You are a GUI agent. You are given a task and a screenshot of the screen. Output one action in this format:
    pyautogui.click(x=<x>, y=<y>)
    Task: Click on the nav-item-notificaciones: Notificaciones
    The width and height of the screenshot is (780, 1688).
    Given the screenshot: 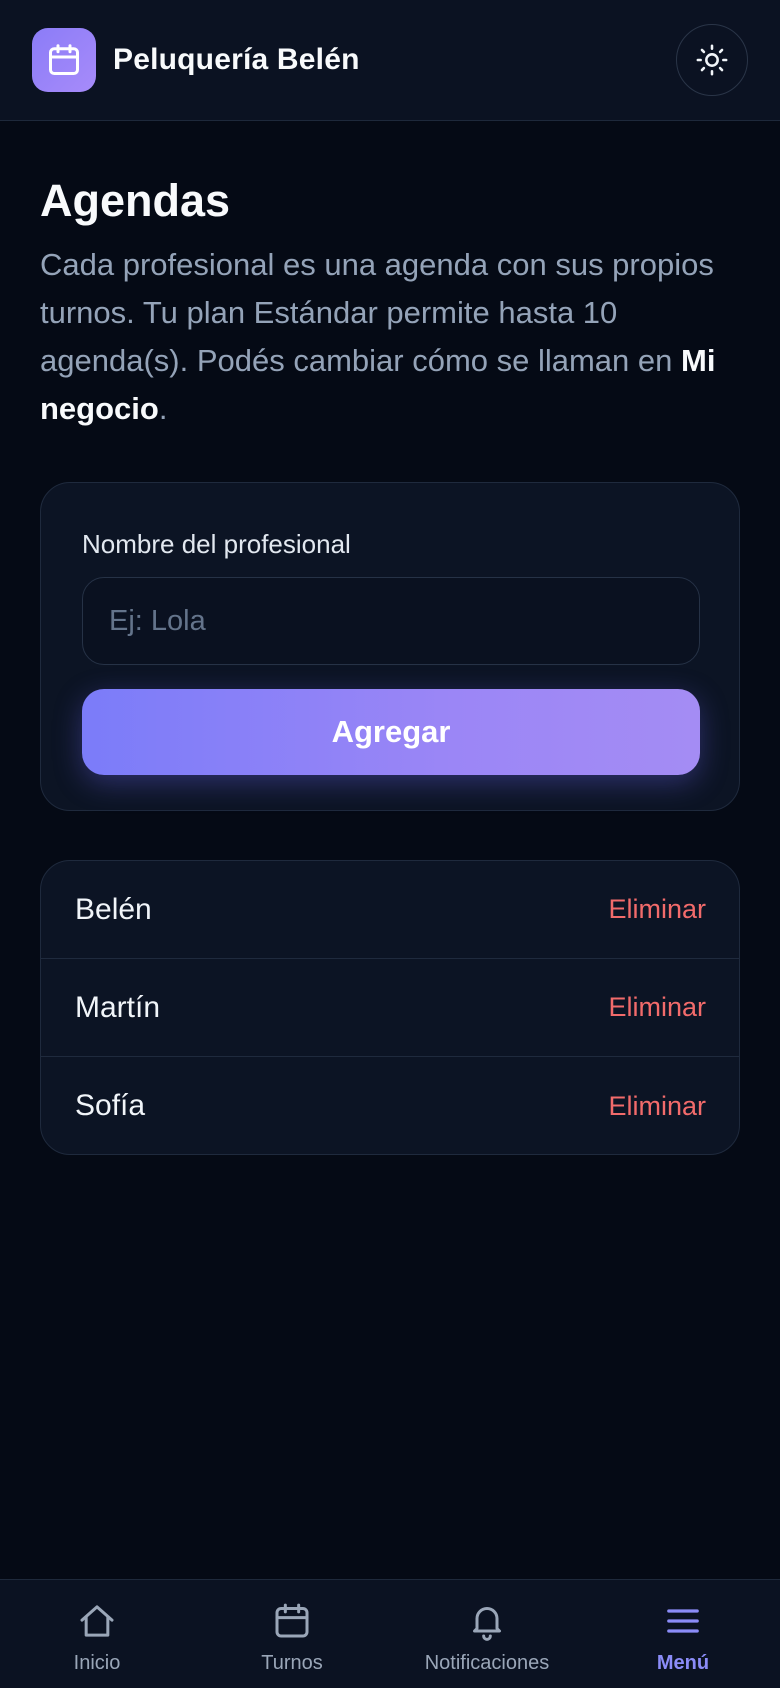 What is the action you would take?
    pyautogui.click(x=487, y=1634)
    